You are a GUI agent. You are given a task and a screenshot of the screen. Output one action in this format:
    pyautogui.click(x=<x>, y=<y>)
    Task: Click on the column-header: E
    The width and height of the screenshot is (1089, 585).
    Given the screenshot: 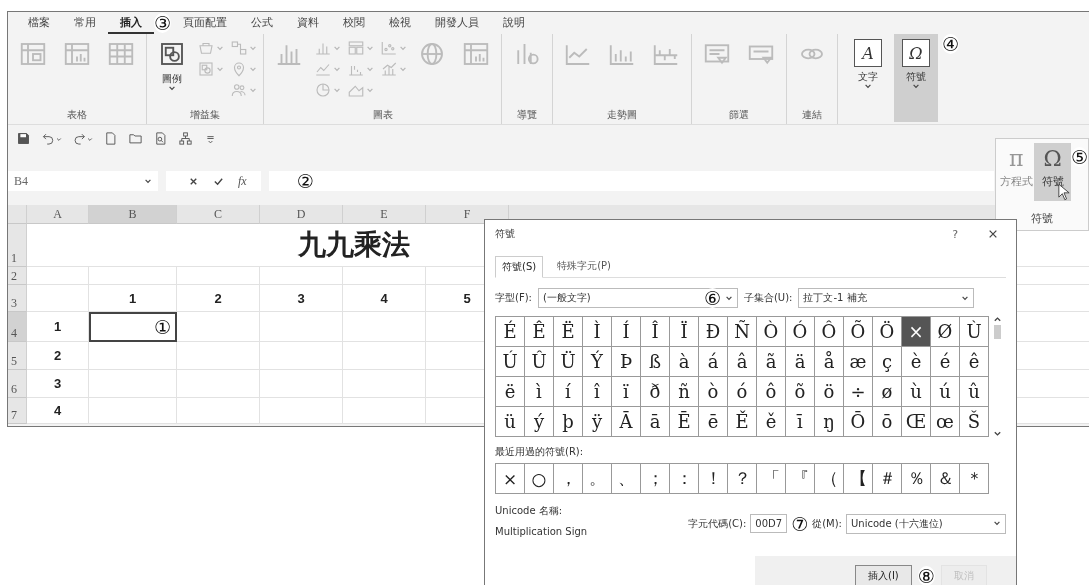 What is the action you would take?
    pyautogui.click(x=384, y=214)
    